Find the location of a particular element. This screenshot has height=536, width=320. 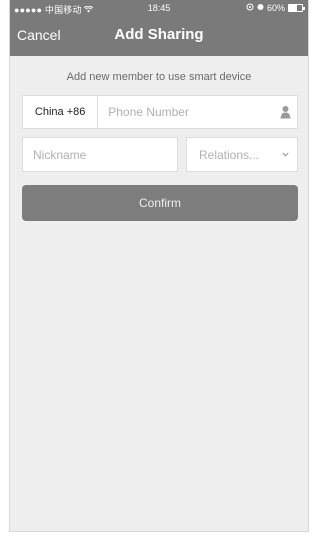

chevron-down-icon is located at coordinates (285, 154).